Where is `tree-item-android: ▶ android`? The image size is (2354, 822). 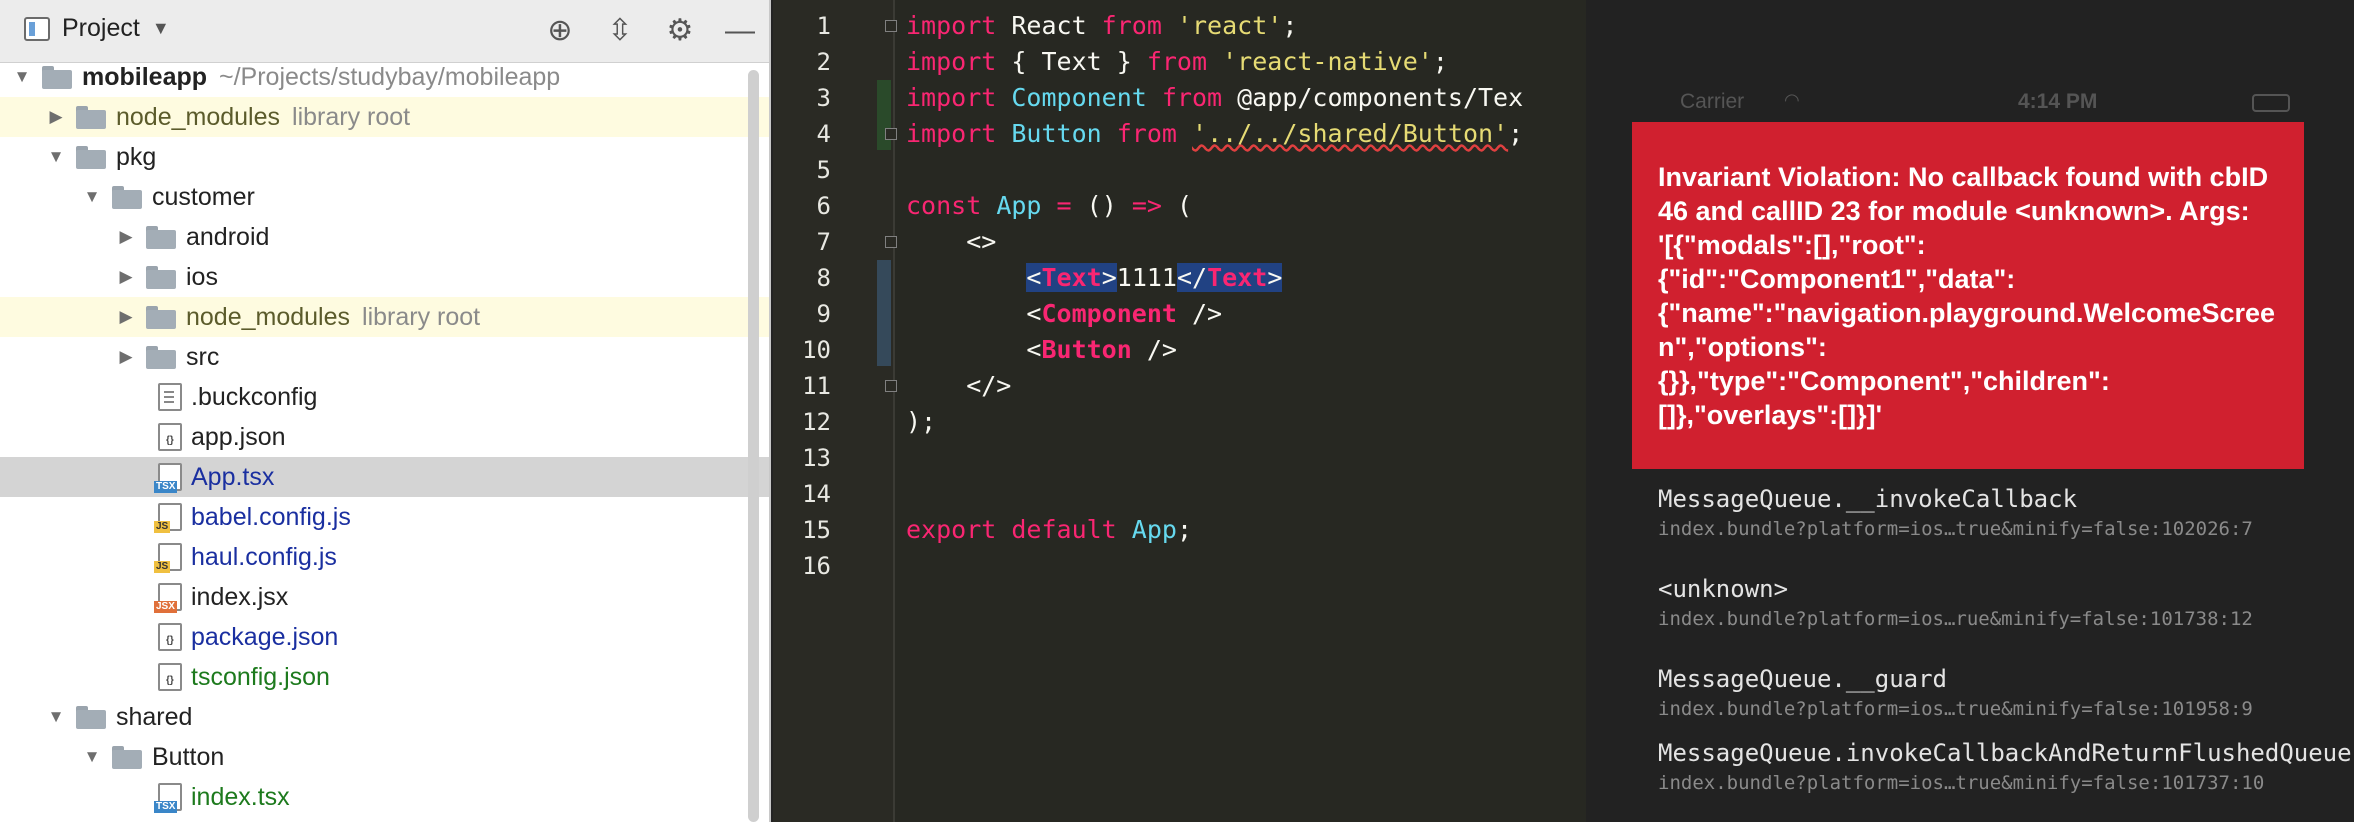
tree-item-android: ▶ android is located at coordinates (384, 237).